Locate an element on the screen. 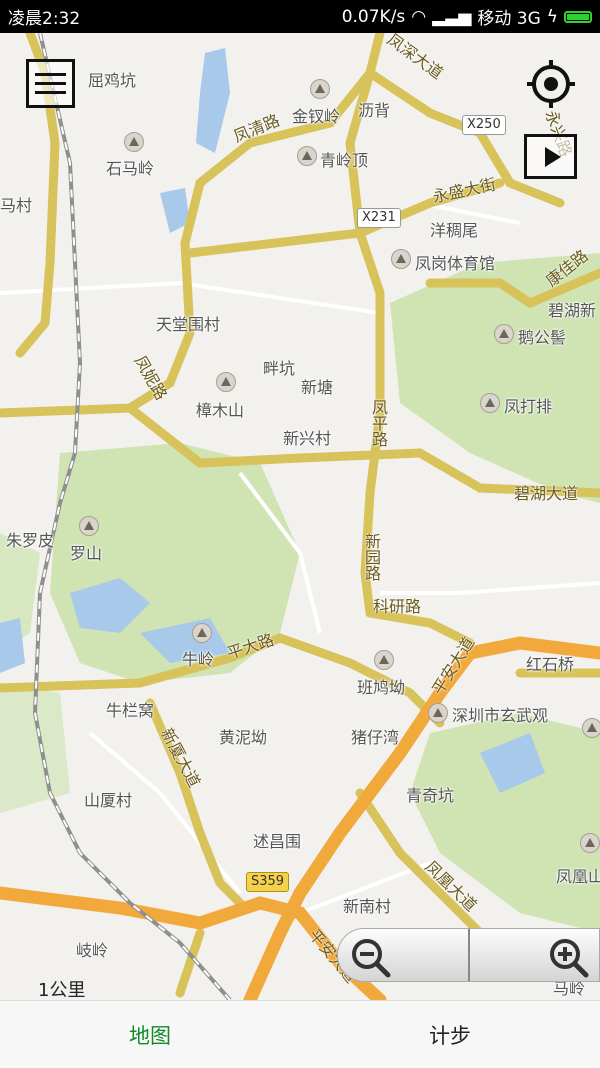  tab-map-label: 地图 is located at coordinates (150, 1035).